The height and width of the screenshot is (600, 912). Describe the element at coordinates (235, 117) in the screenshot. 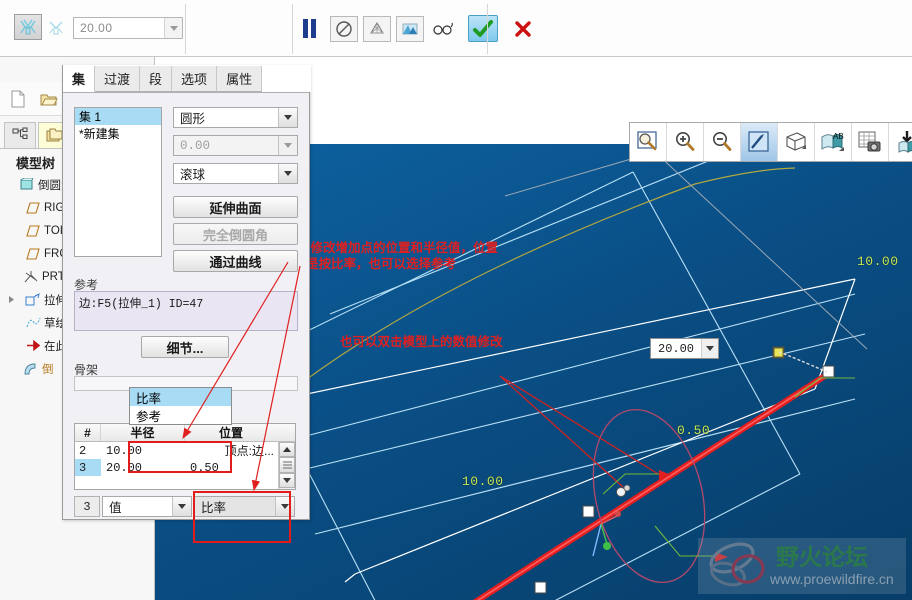

I see `shape-combo: 圆形` at that location.